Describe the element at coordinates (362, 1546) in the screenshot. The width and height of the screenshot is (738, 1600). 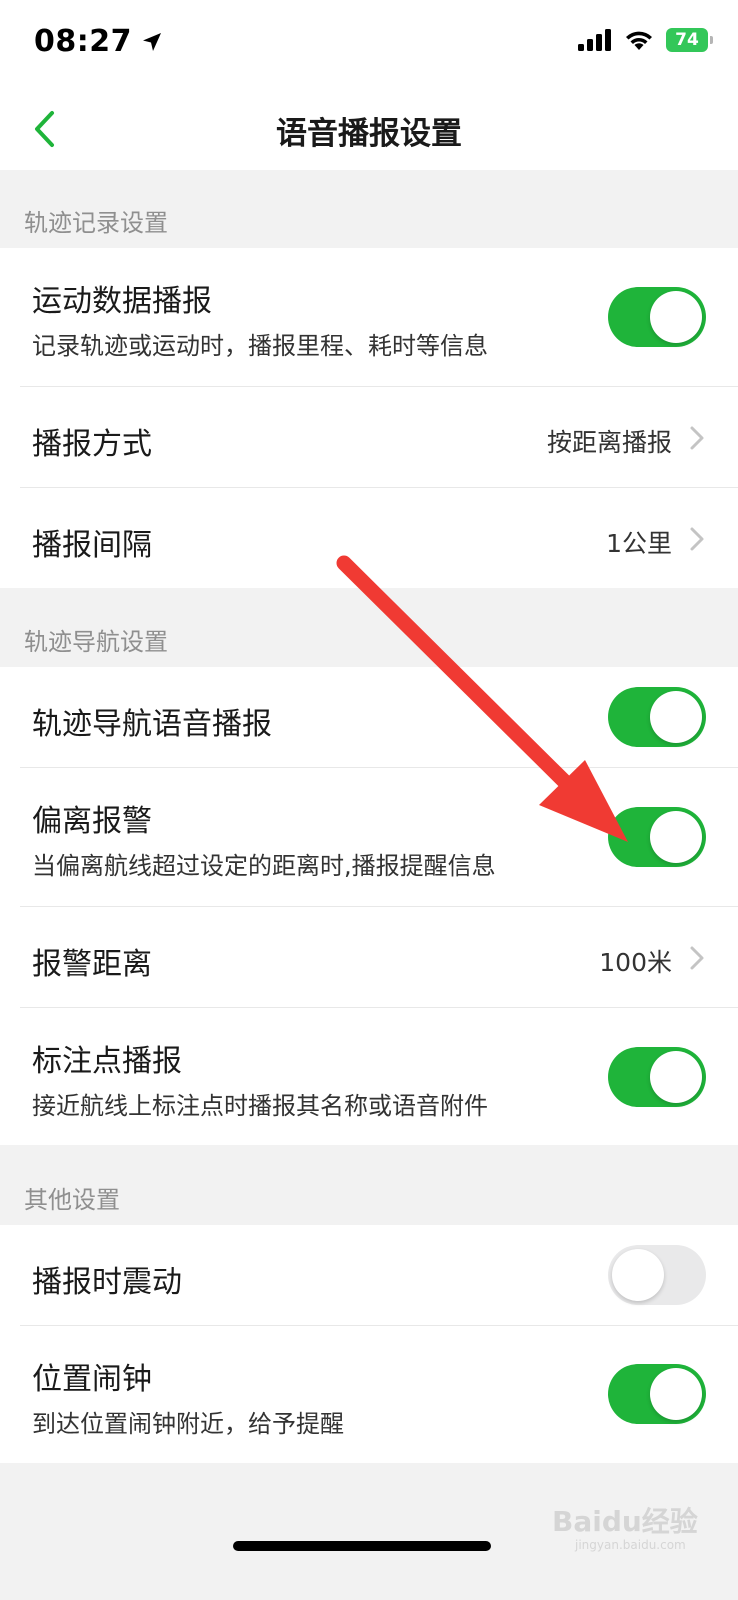
I see `home-indicator` at that location.